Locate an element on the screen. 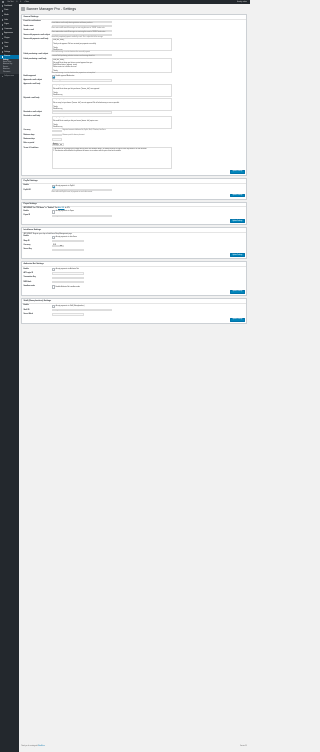 This screenshot has height=752, width=320. interkassa-enable-text: Accept payments via InterKassa is located at coordinates (66, 237).